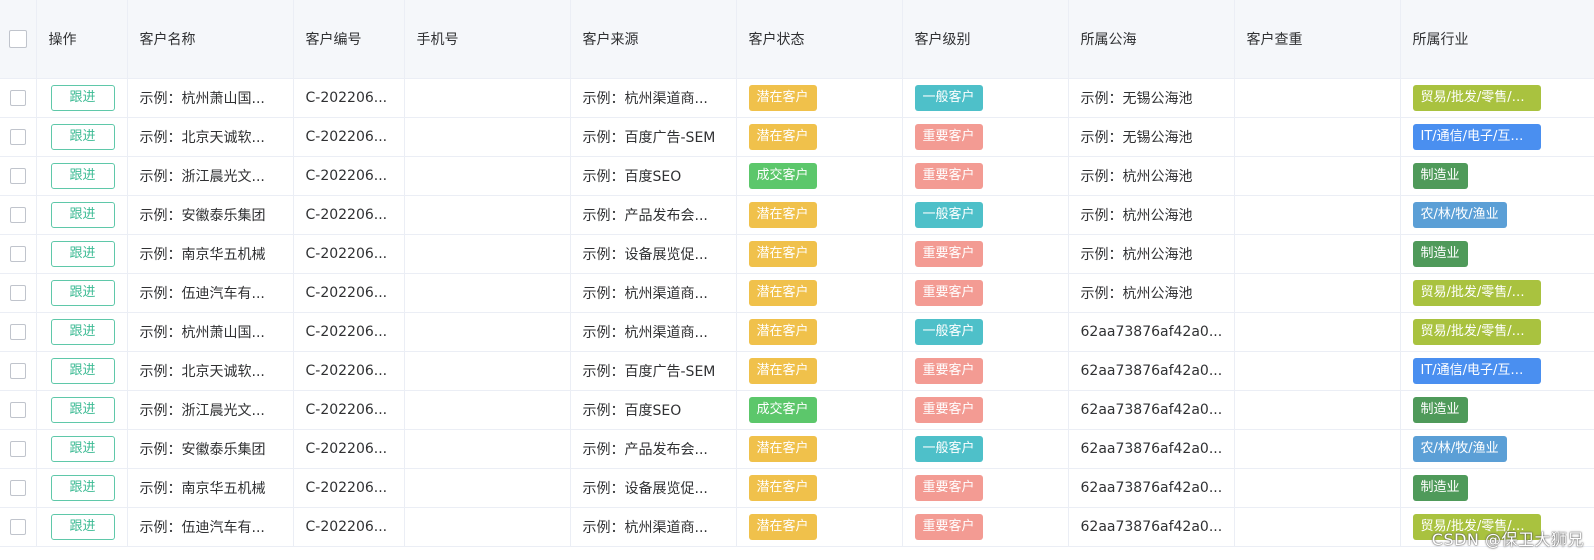  What do you see at coordinates (349, 39) in the screenshot?
I see `header-customer-code: 客户编号` at bounding box center [349, 39].